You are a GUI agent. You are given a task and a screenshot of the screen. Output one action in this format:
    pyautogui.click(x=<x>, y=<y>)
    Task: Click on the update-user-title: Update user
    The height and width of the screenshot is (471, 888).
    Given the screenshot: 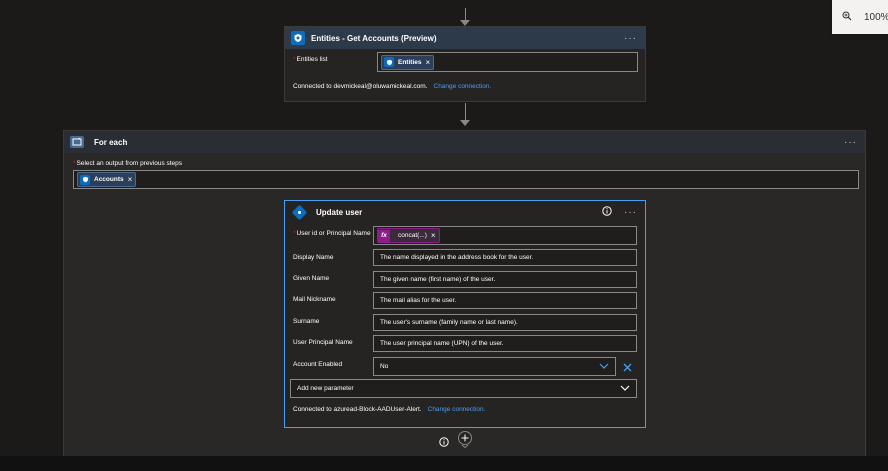 What is the action you would take?
    pyautogui.click(x=339, y=212)
    